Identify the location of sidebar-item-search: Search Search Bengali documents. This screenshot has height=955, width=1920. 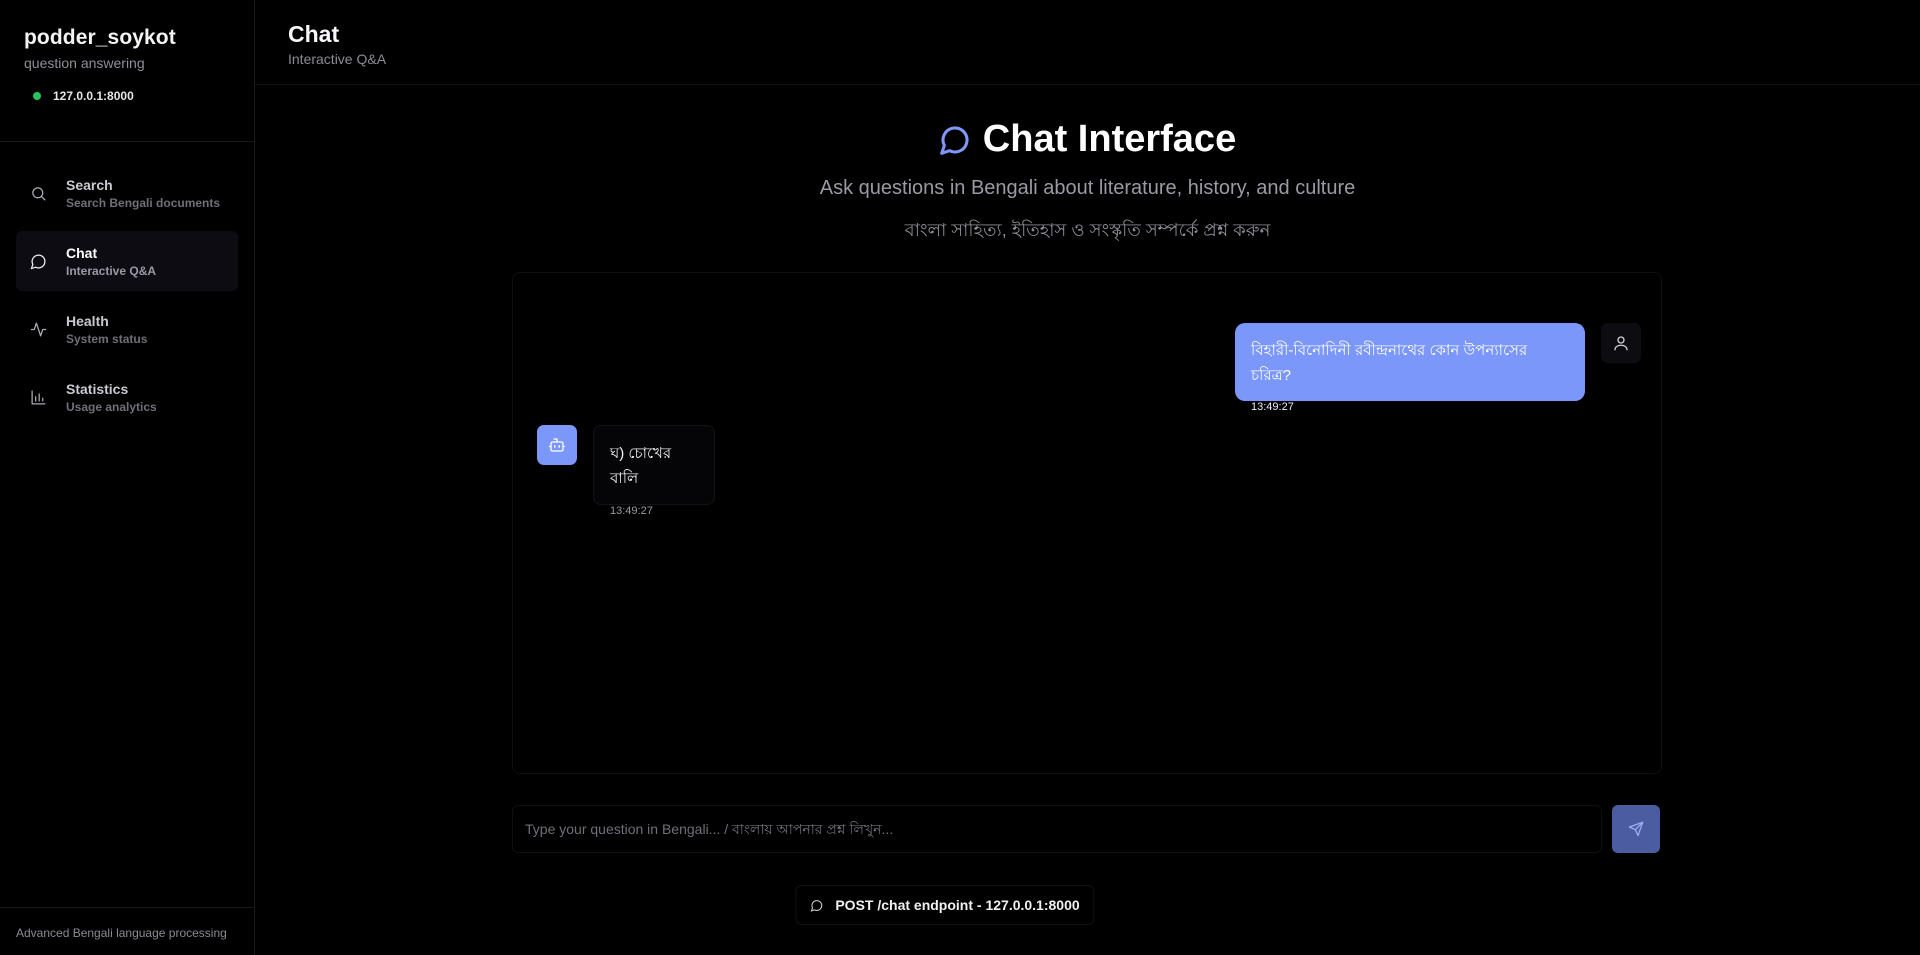
(127, 193).